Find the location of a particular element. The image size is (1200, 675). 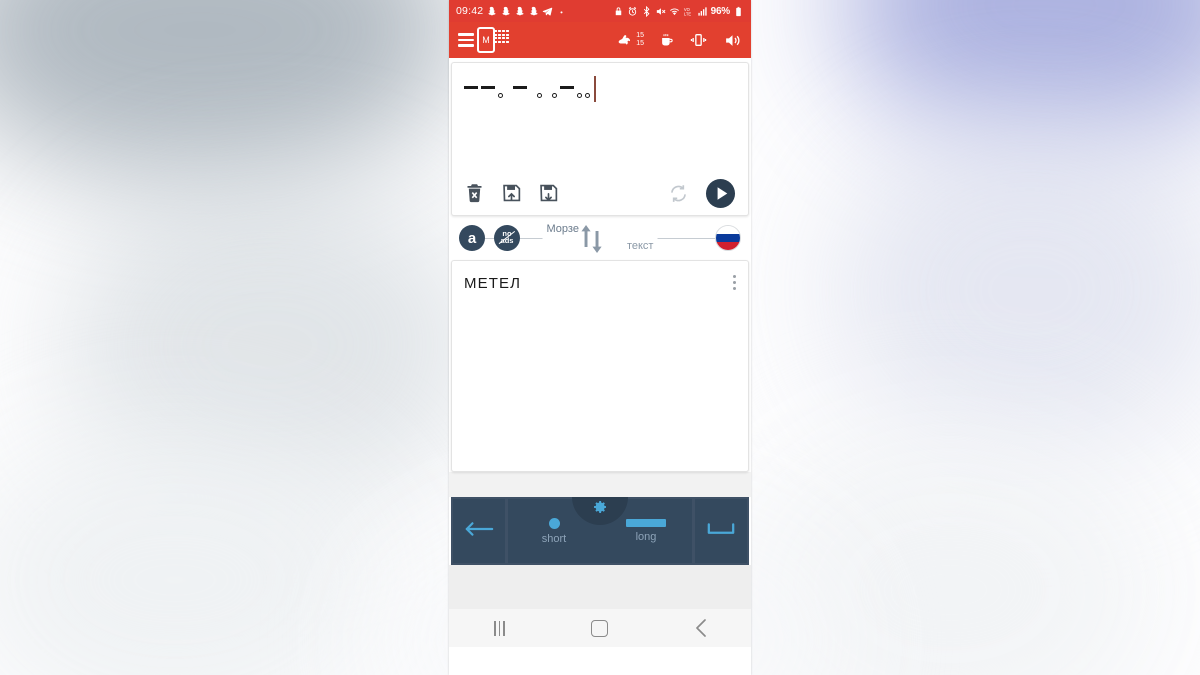

status-bar: 09:42 VO LTE 96% is located at coordinates (600, 11).